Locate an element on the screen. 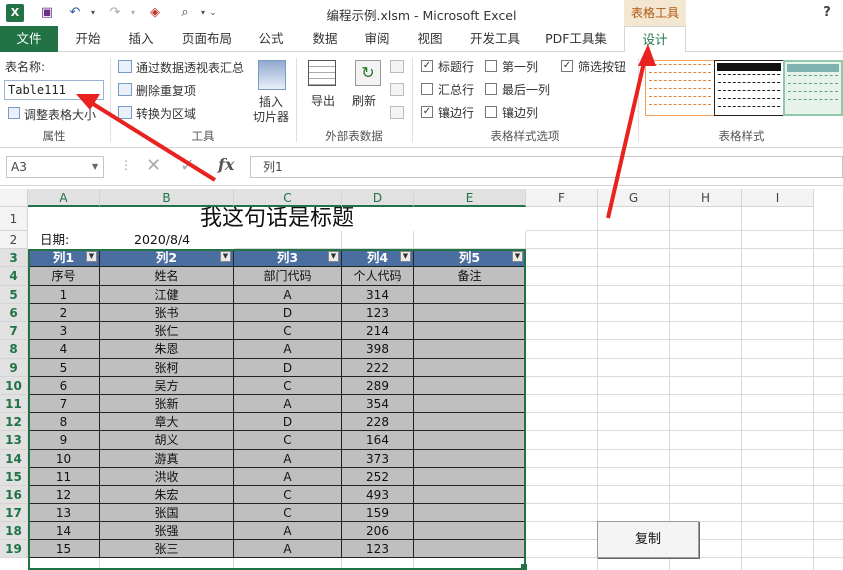 The image size is (843, 570). export-button: 导出 is located at coordinates (323, 100).